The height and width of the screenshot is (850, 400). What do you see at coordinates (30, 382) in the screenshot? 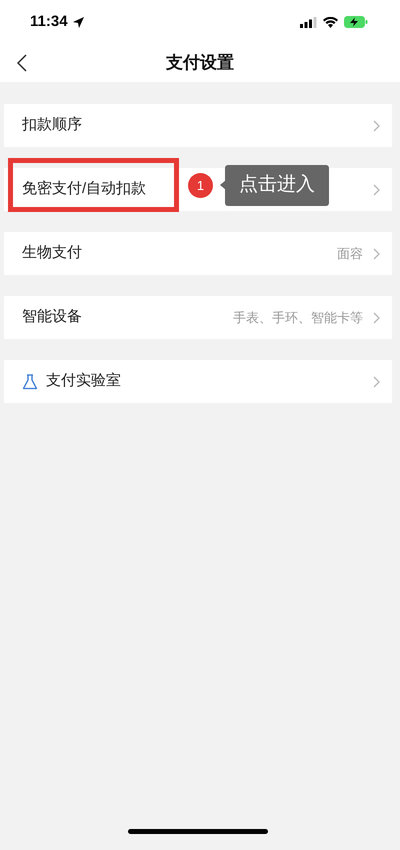
I see `flask-icon` at bounding box center [30, 382].